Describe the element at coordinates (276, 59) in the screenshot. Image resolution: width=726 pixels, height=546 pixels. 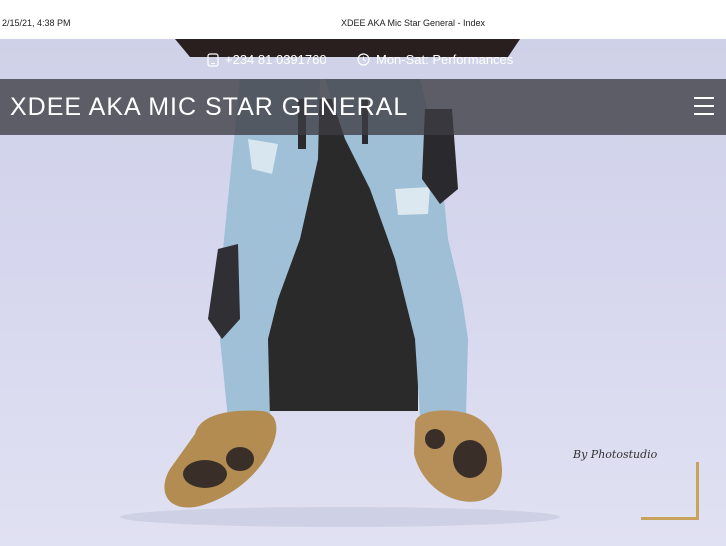
I see `phone-number: +234 81 0391760` at that location.